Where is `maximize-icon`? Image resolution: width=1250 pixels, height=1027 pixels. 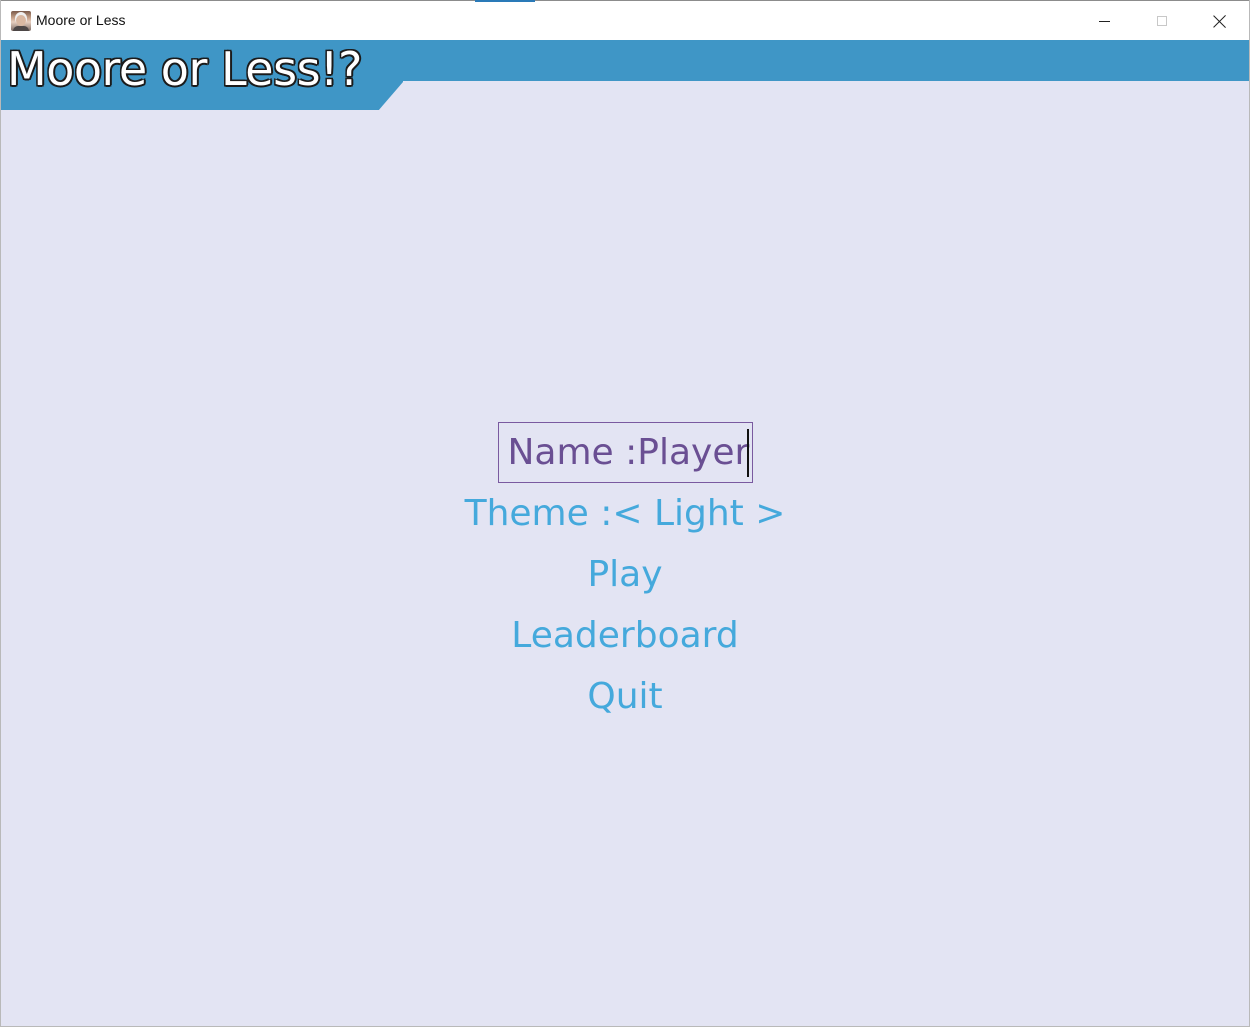
maximize-icon is located at coordinates (1162, 21).